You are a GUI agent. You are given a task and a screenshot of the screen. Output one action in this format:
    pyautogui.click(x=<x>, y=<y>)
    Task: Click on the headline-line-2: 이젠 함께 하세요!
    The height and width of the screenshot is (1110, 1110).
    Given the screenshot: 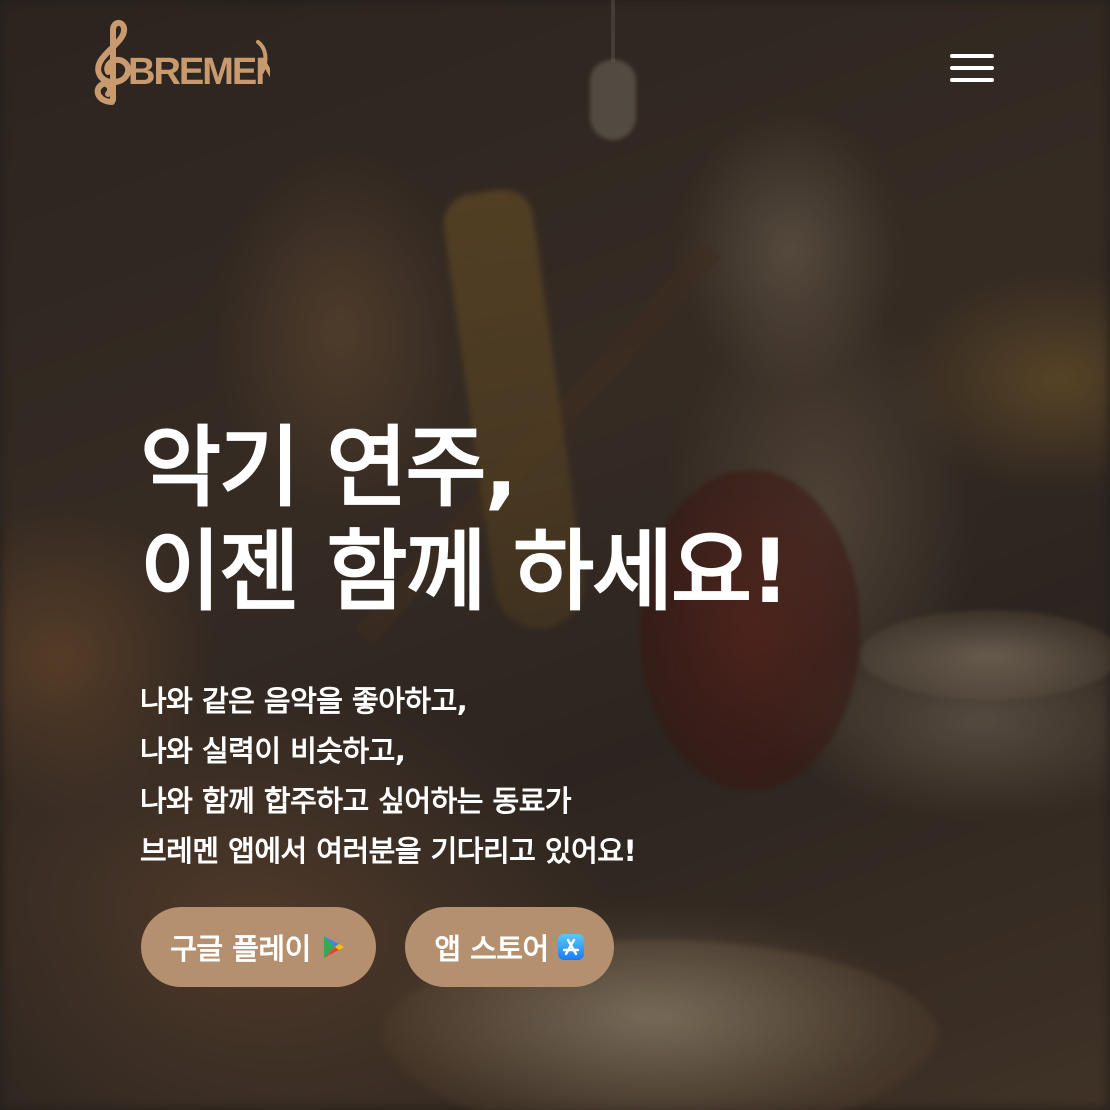 What is the action you would take?
    pyautogui.click(x=465, y=571)
    